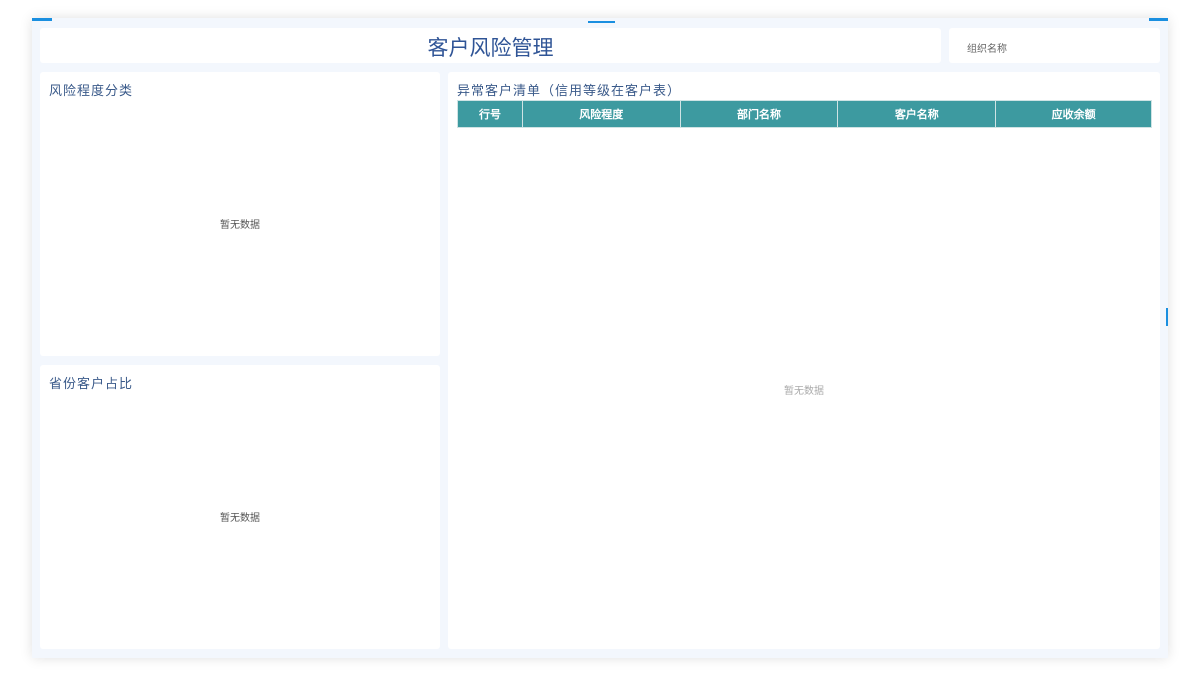 Image resolution: width=1200 pixels, height=675 pixels. I want to click on col-header: 部门名称, so click(759, 114).